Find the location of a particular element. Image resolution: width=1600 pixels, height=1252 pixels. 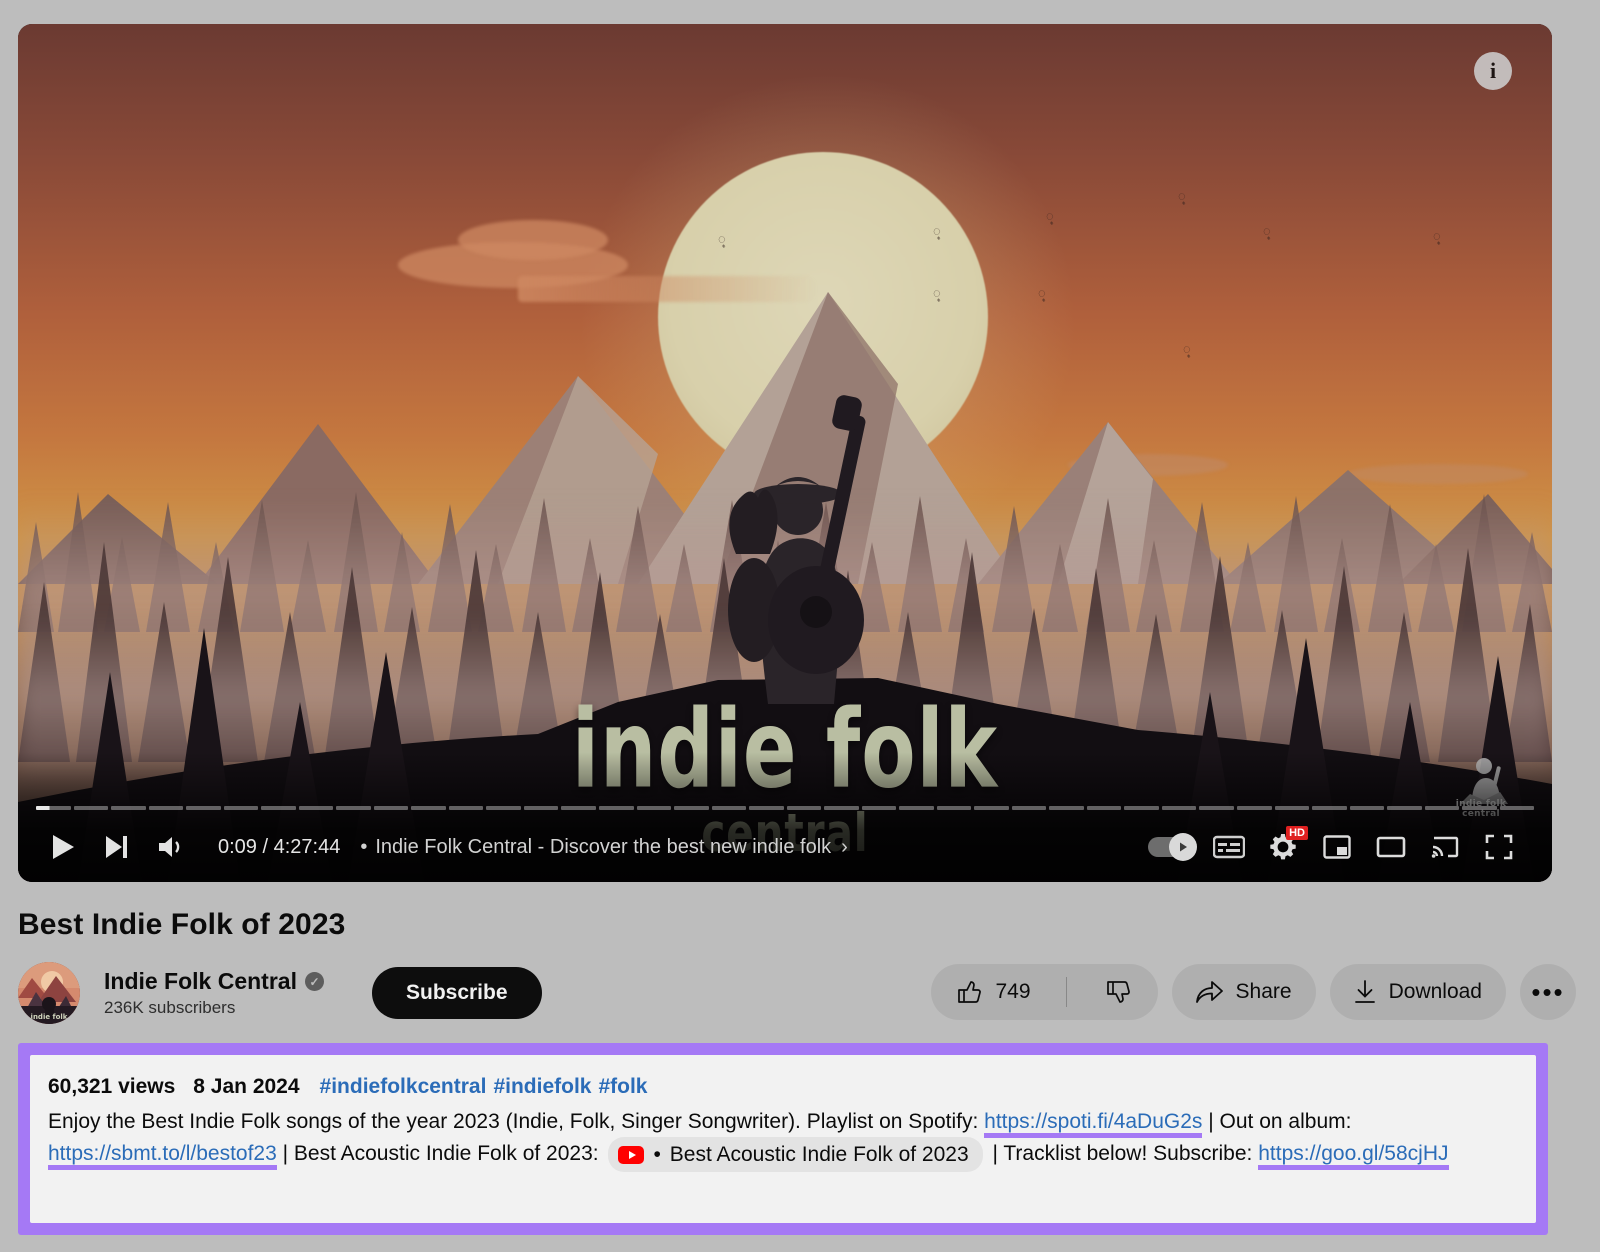

play-button is located at coordinates (63, 847).